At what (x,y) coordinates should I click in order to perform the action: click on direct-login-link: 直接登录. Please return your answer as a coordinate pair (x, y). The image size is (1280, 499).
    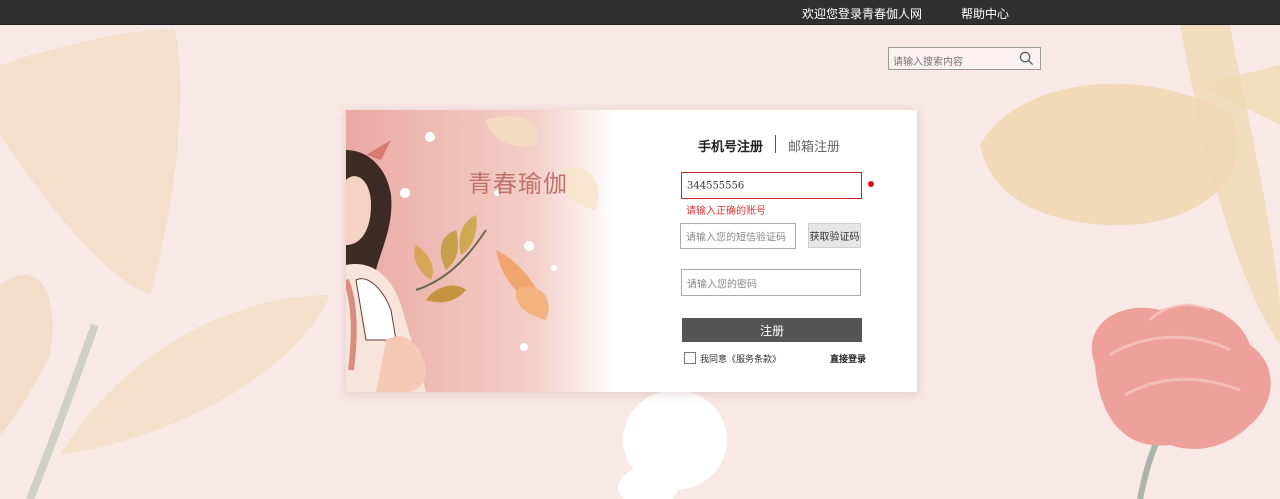
    Looking at the image, I should click on (848, 358).